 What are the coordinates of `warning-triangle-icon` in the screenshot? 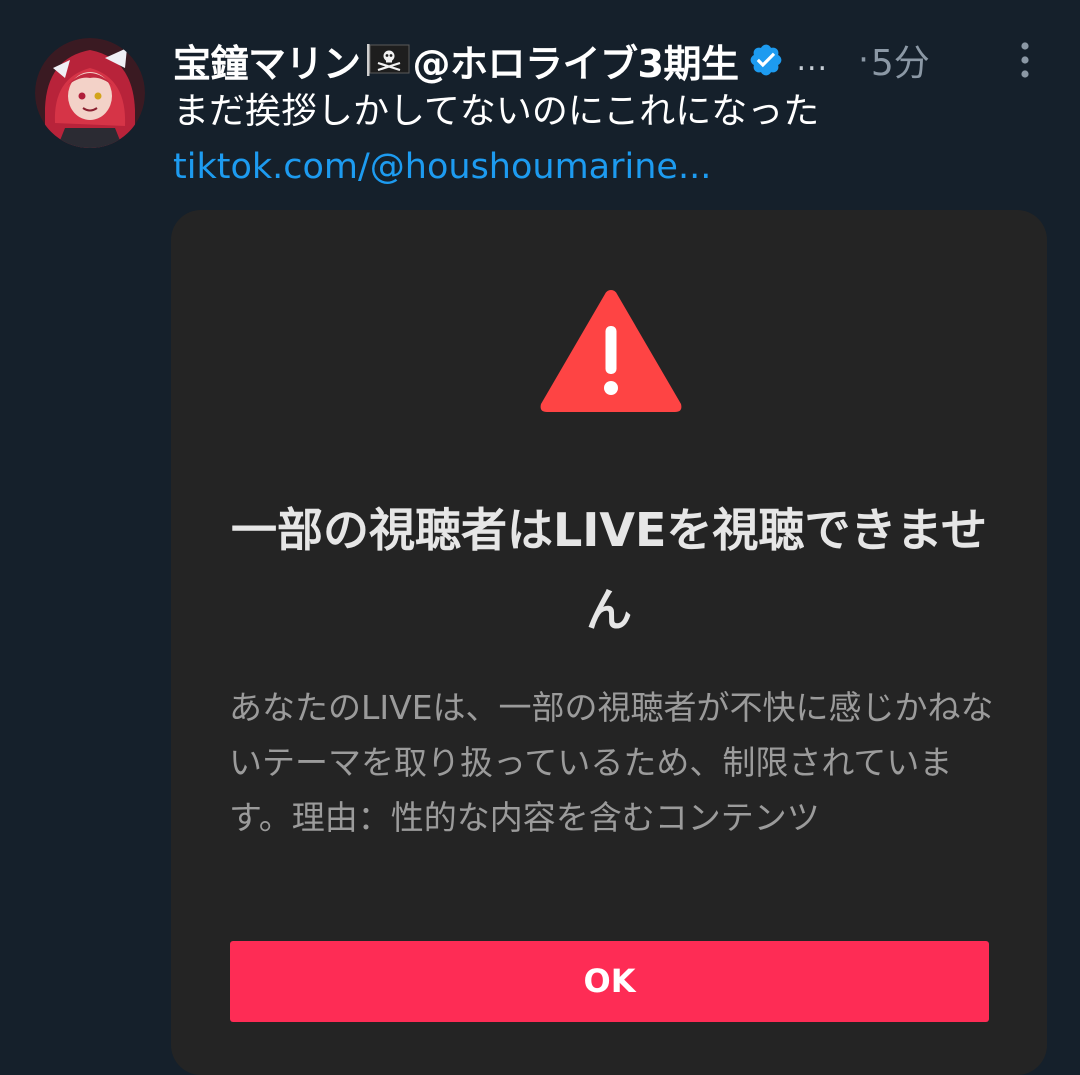 It's located at (611, 351).